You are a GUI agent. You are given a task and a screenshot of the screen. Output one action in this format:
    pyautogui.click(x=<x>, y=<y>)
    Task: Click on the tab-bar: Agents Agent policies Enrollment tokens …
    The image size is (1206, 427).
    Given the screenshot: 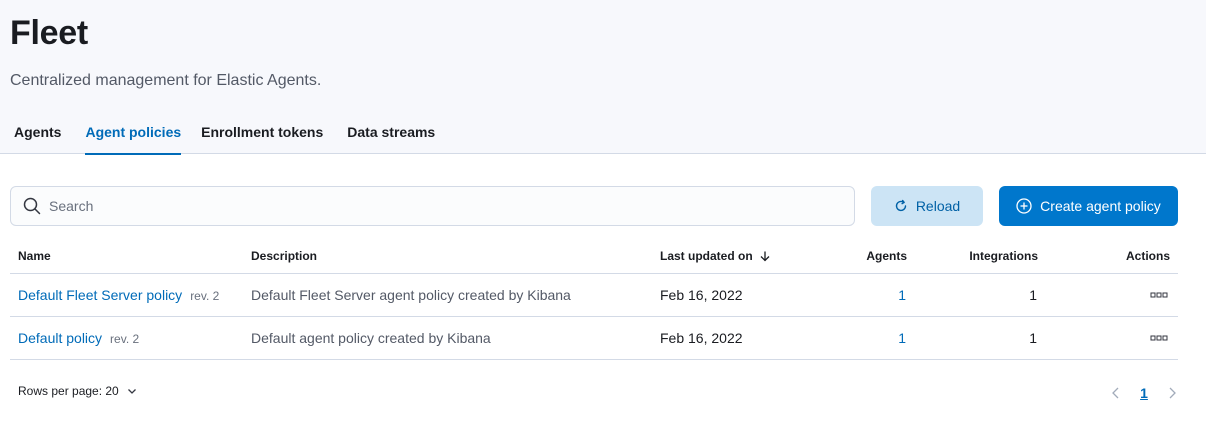 What is the action you would take?
    pyautogui.click(x=217, y=136)
    